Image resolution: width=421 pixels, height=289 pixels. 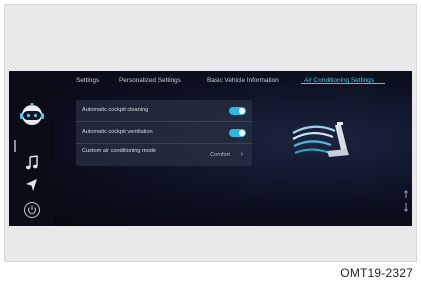 I want to click on setting-row-cockpit-ventilation: Automatic cockpit ventilation, so click(x=164, y=133).